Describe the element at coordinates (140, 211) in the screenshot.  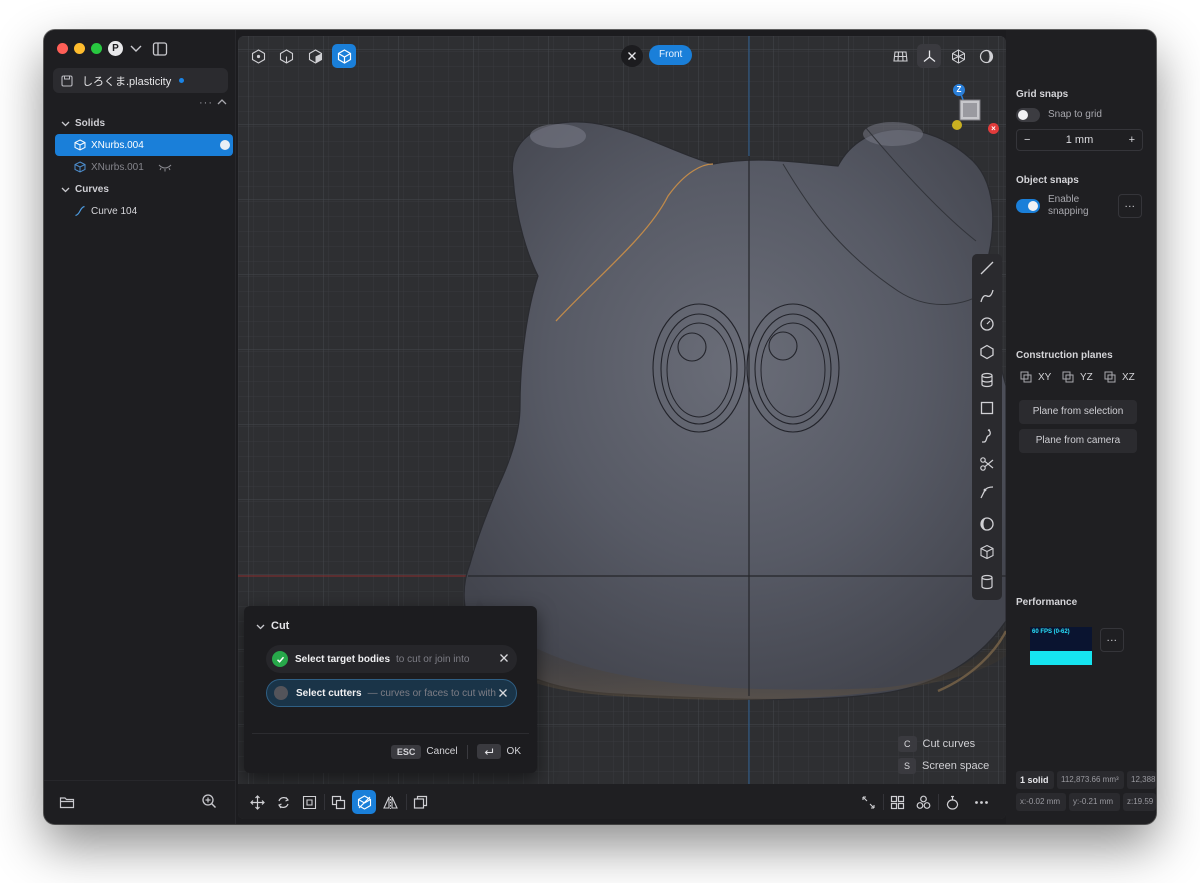
I see `outliner-item-curve-104: Curve 104` at that location.